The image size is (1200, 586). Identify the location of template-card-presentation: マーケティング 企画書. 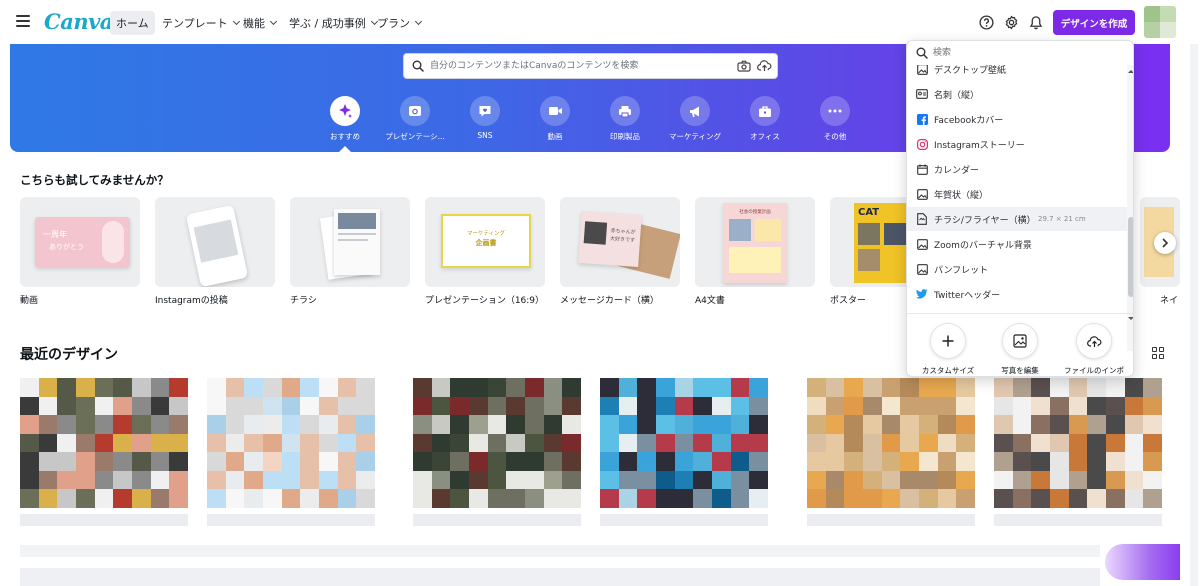
(485, 242).